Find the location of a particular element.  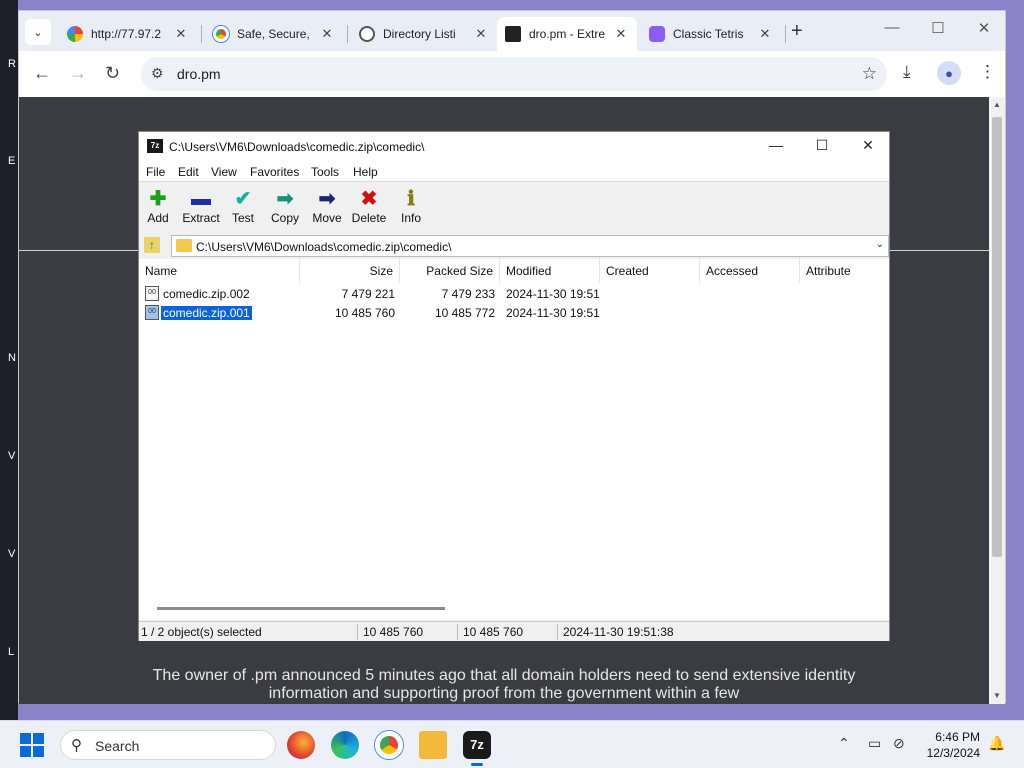

windows-start-icon is located at coordinates (32, 745).